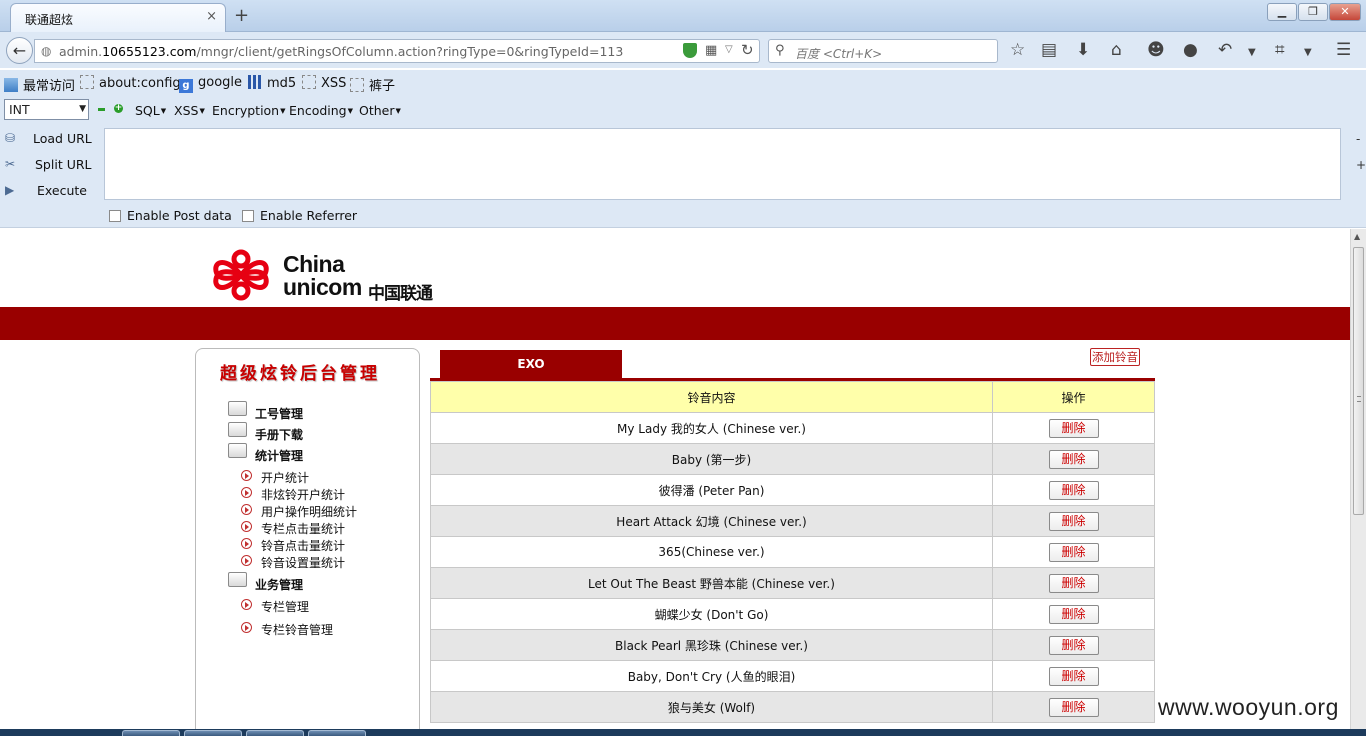 The width and height of the screenshot is (1366, 736). Describe the element at coordinates (792, 707) in the screenshot. I see `table-row: 狼与美女 (Wolf) 删除` at that location.